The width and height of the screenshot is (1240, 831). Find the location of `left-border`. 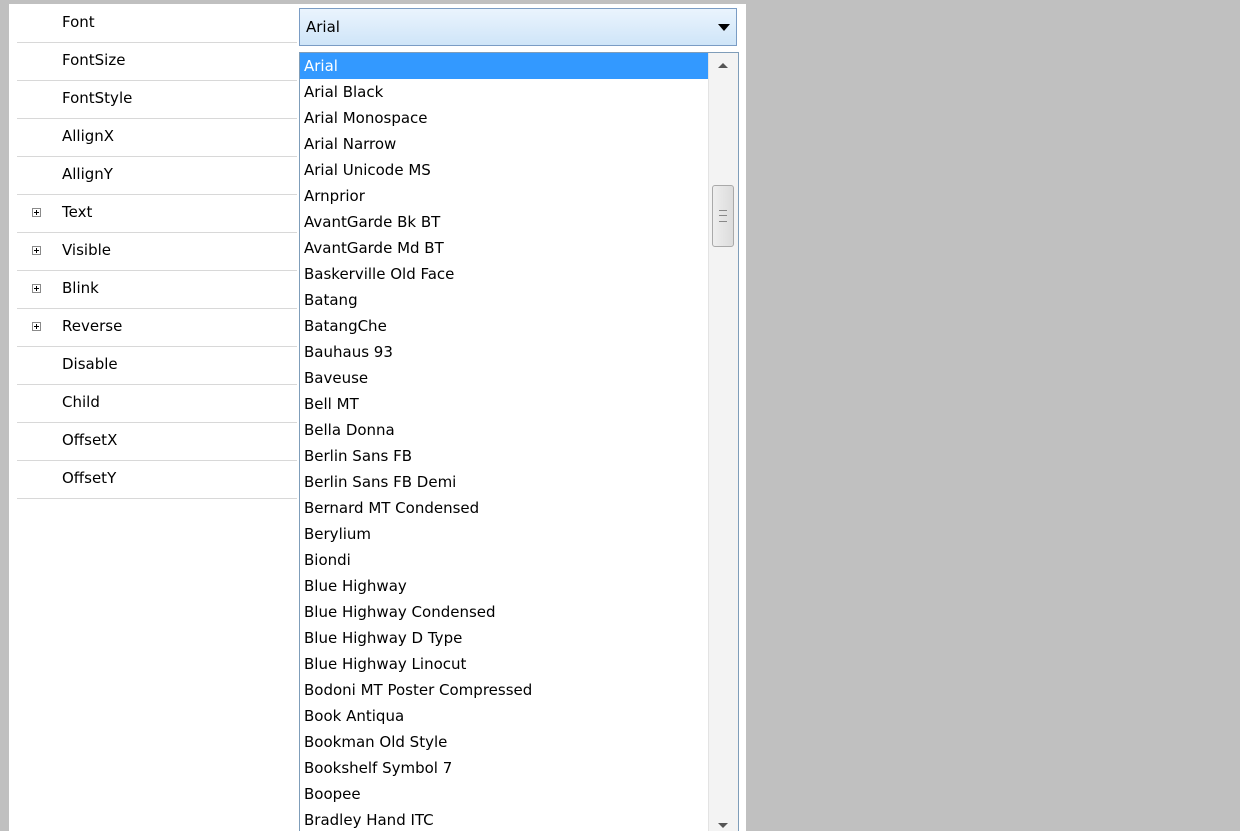

left-border is located at coordinates (4, 415).